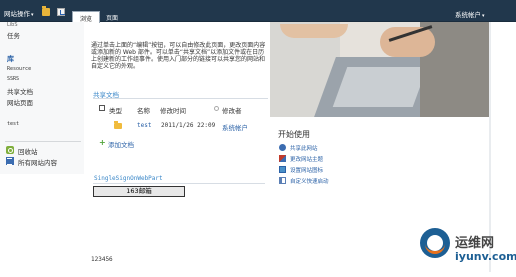  Describe the element at coordinates (102, 259) in the screenshot. I see `content-text: 123456` at that location.